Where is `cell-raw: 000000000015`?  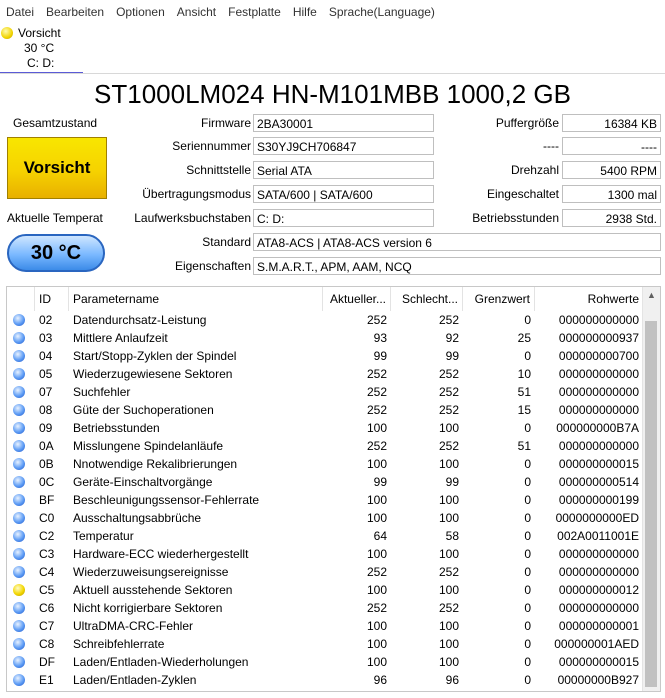
cell-raw: 000000000015 is located at coordinates (598, 464).